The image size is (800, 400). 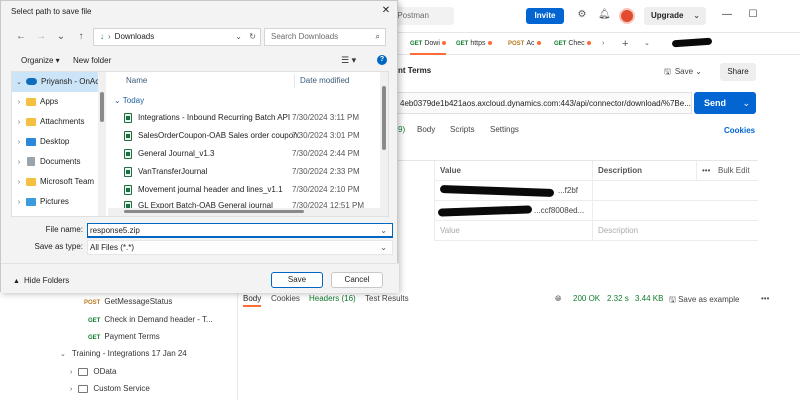 What do you see at coordinates (348, 60) in the screenshot?
I see `view-options-icon: ☰ ▾` at bounding box center [348, 60].